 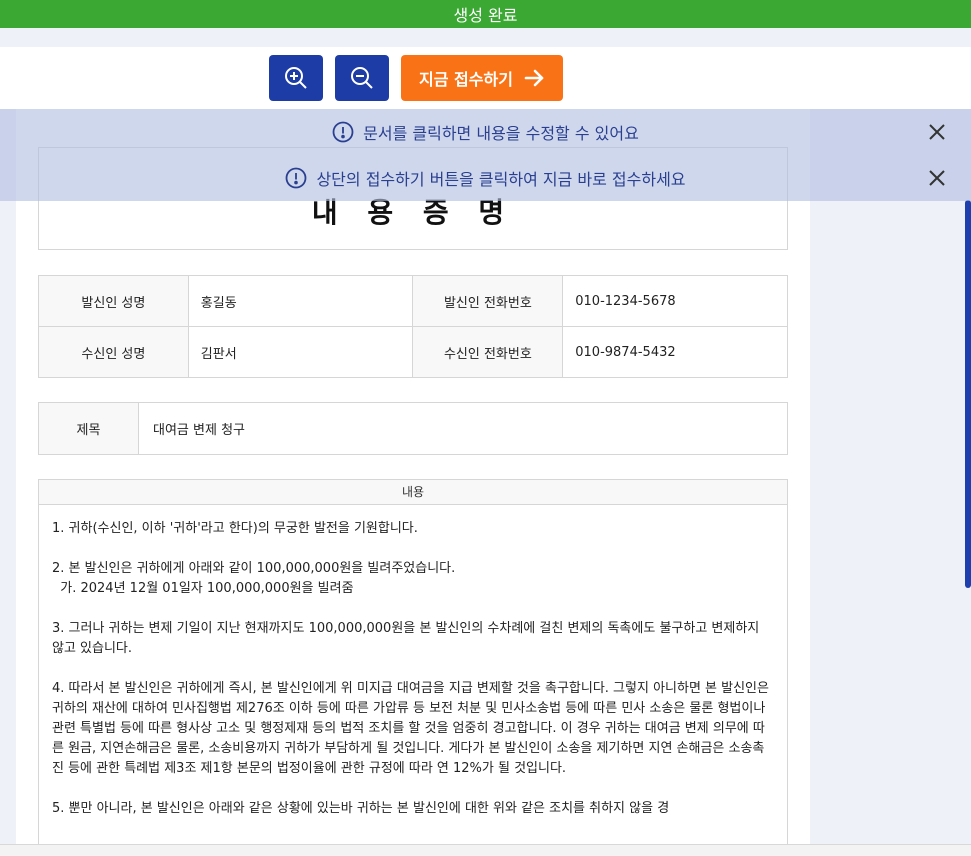 What do you see at coordinates (300, 352) in the screenshot?
I see `receiver-name-field: 김판서` at bounding box center [300, 352].